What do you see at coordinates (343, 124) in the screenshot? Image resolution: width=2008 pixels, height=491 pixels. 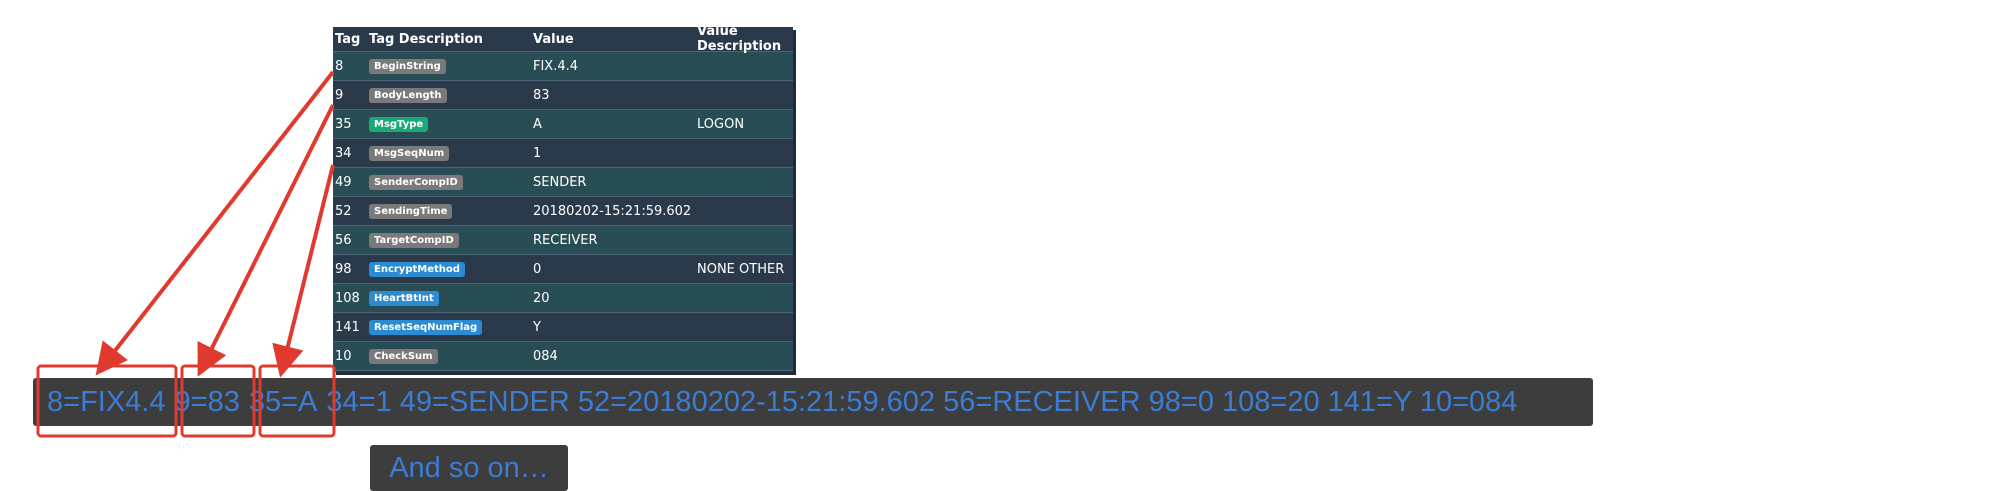 I see `row-tag: 35` at bounding box center [343, 124].